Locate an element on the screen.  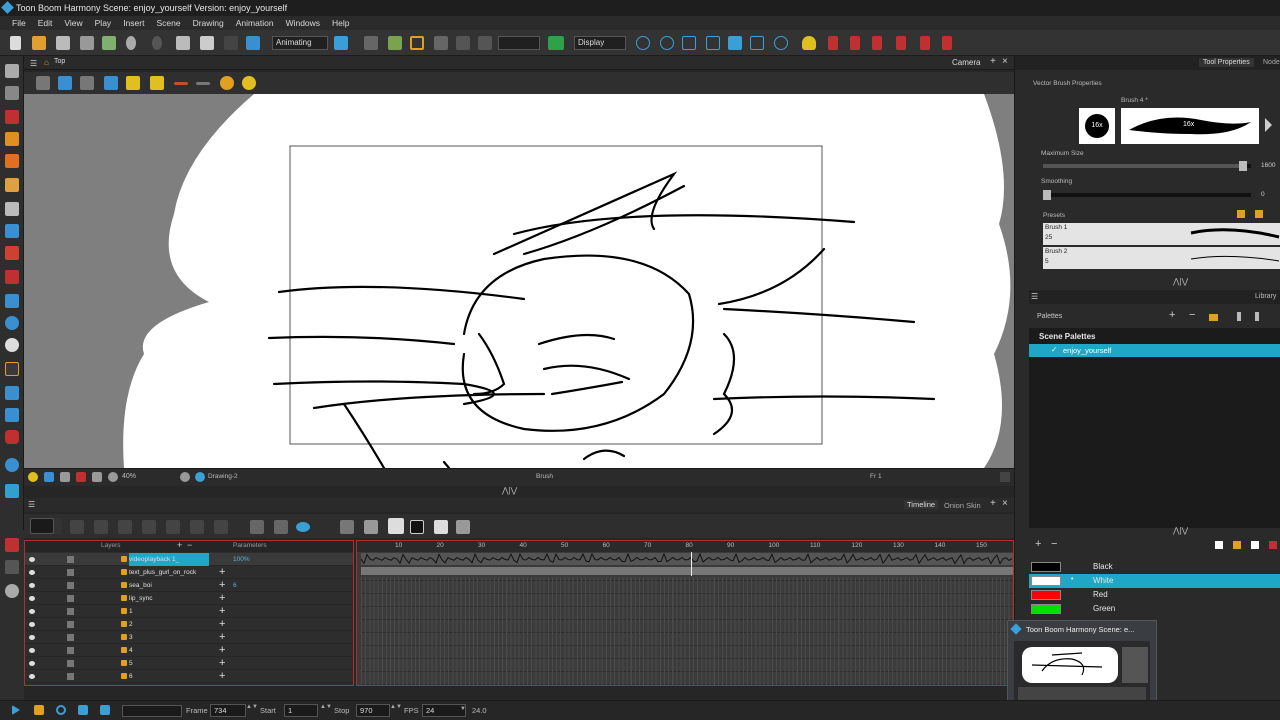
volume-slider is located at coordinates (152, 711).